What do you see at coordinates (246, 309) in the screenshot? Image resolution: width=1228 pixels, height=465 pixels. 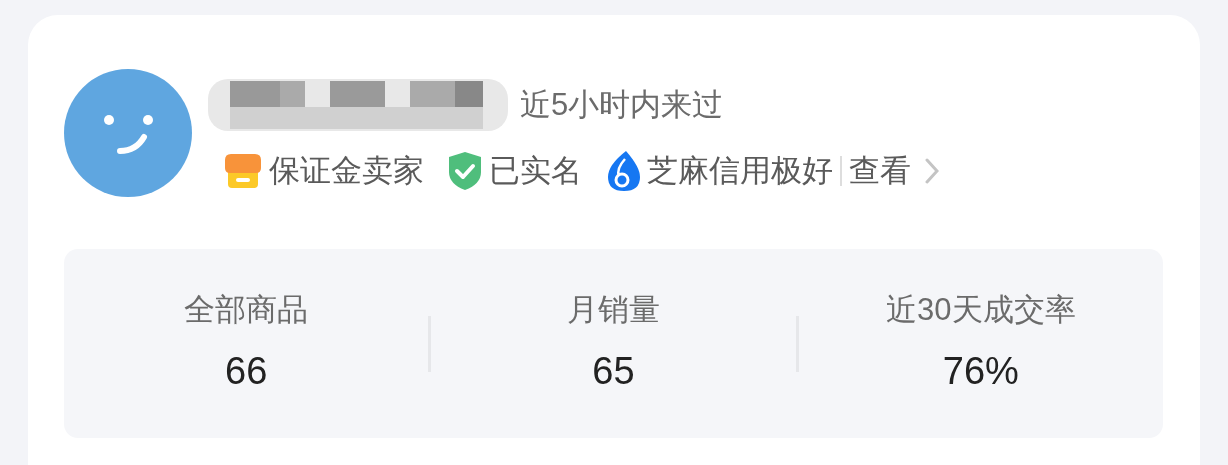 I see `stat-label: 全部商品` at bounding box center [246, 309].